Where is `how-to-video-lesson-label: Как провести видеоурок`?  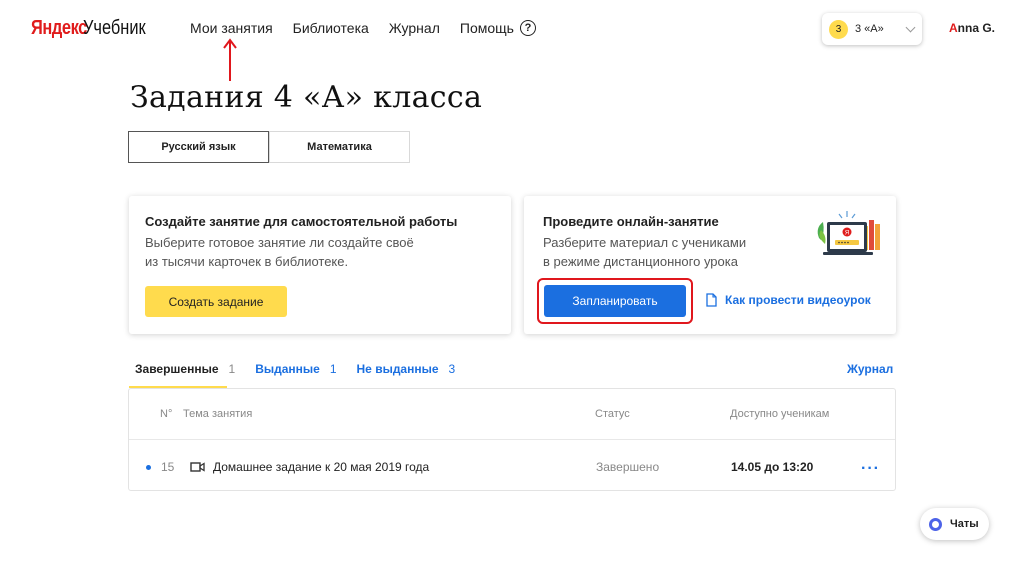 how-to-video-lesson-label: Как провести видеоурок is located at coordinates (798, 300).